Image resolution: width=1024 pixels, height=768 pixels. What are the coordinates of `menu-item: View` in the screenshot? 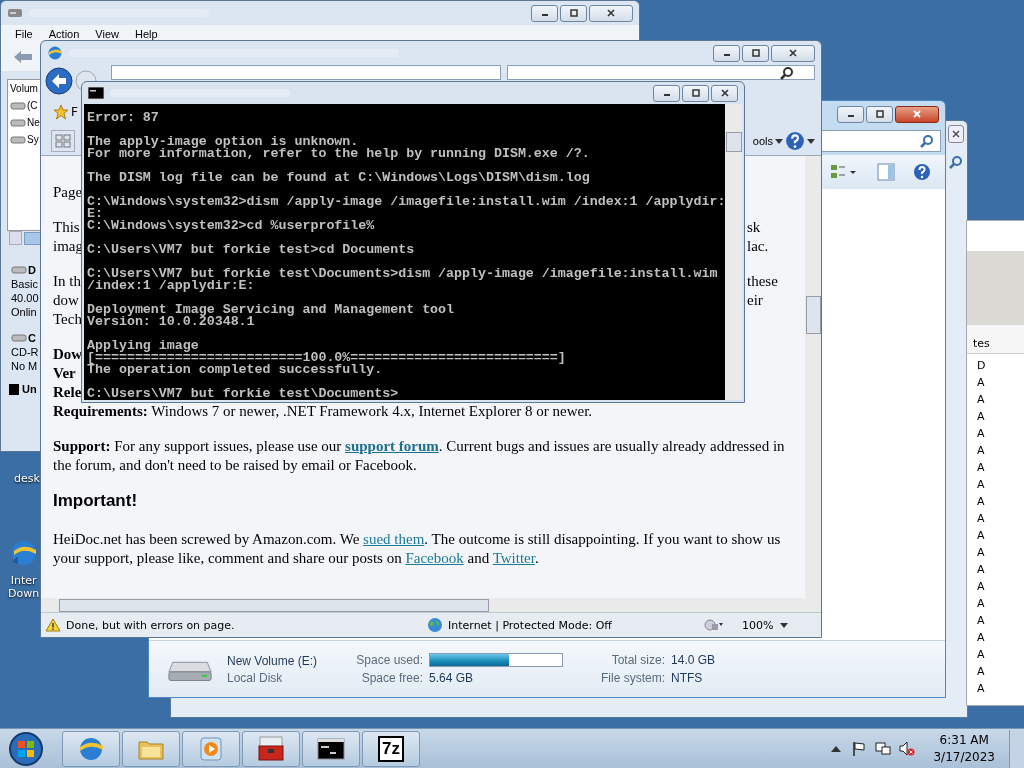 It's located at (107, 34).